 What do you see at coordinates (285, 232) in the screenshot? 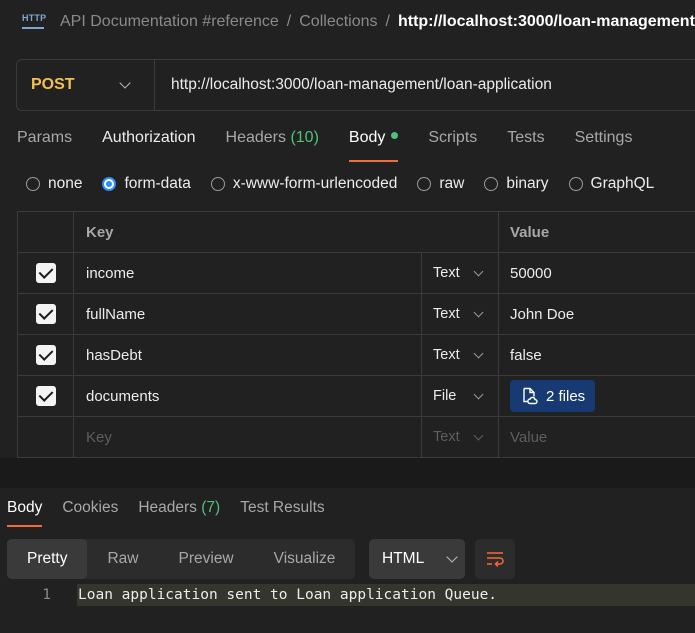
I see `column-header-key: Key` at bounding box center [285, 232].